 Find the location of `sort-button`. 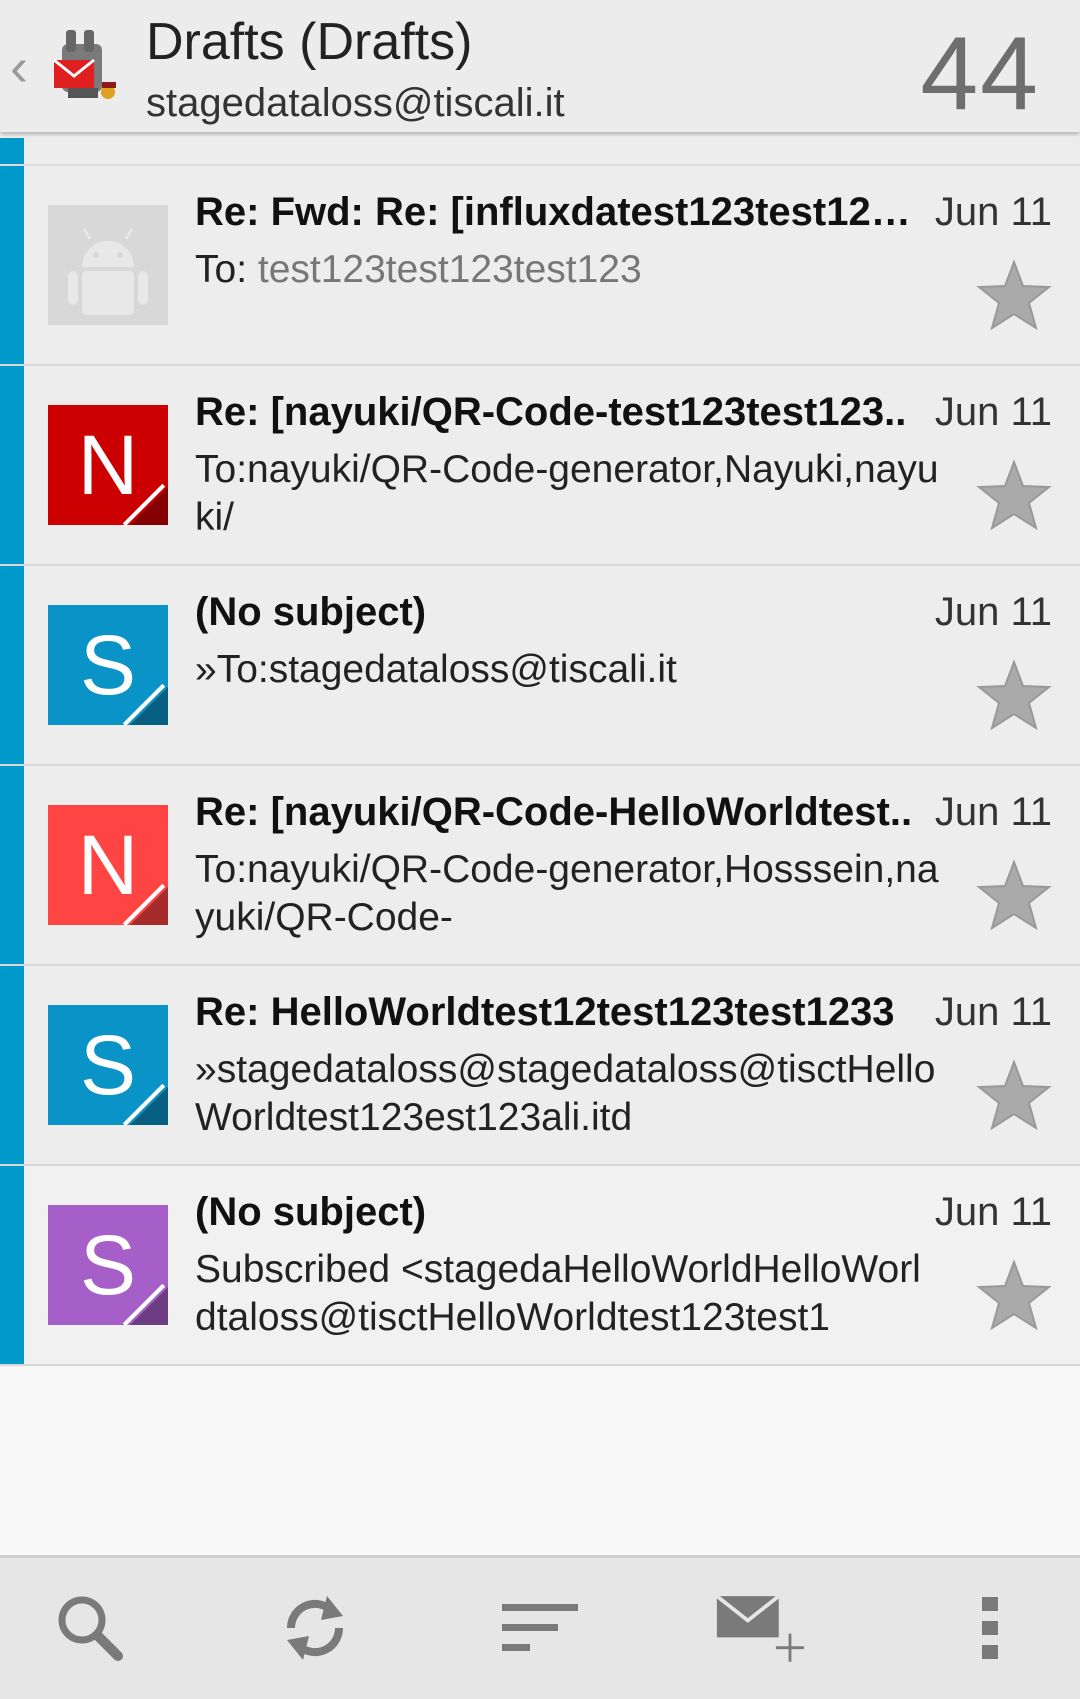

sort-button is located at coordinates (540, 1628).